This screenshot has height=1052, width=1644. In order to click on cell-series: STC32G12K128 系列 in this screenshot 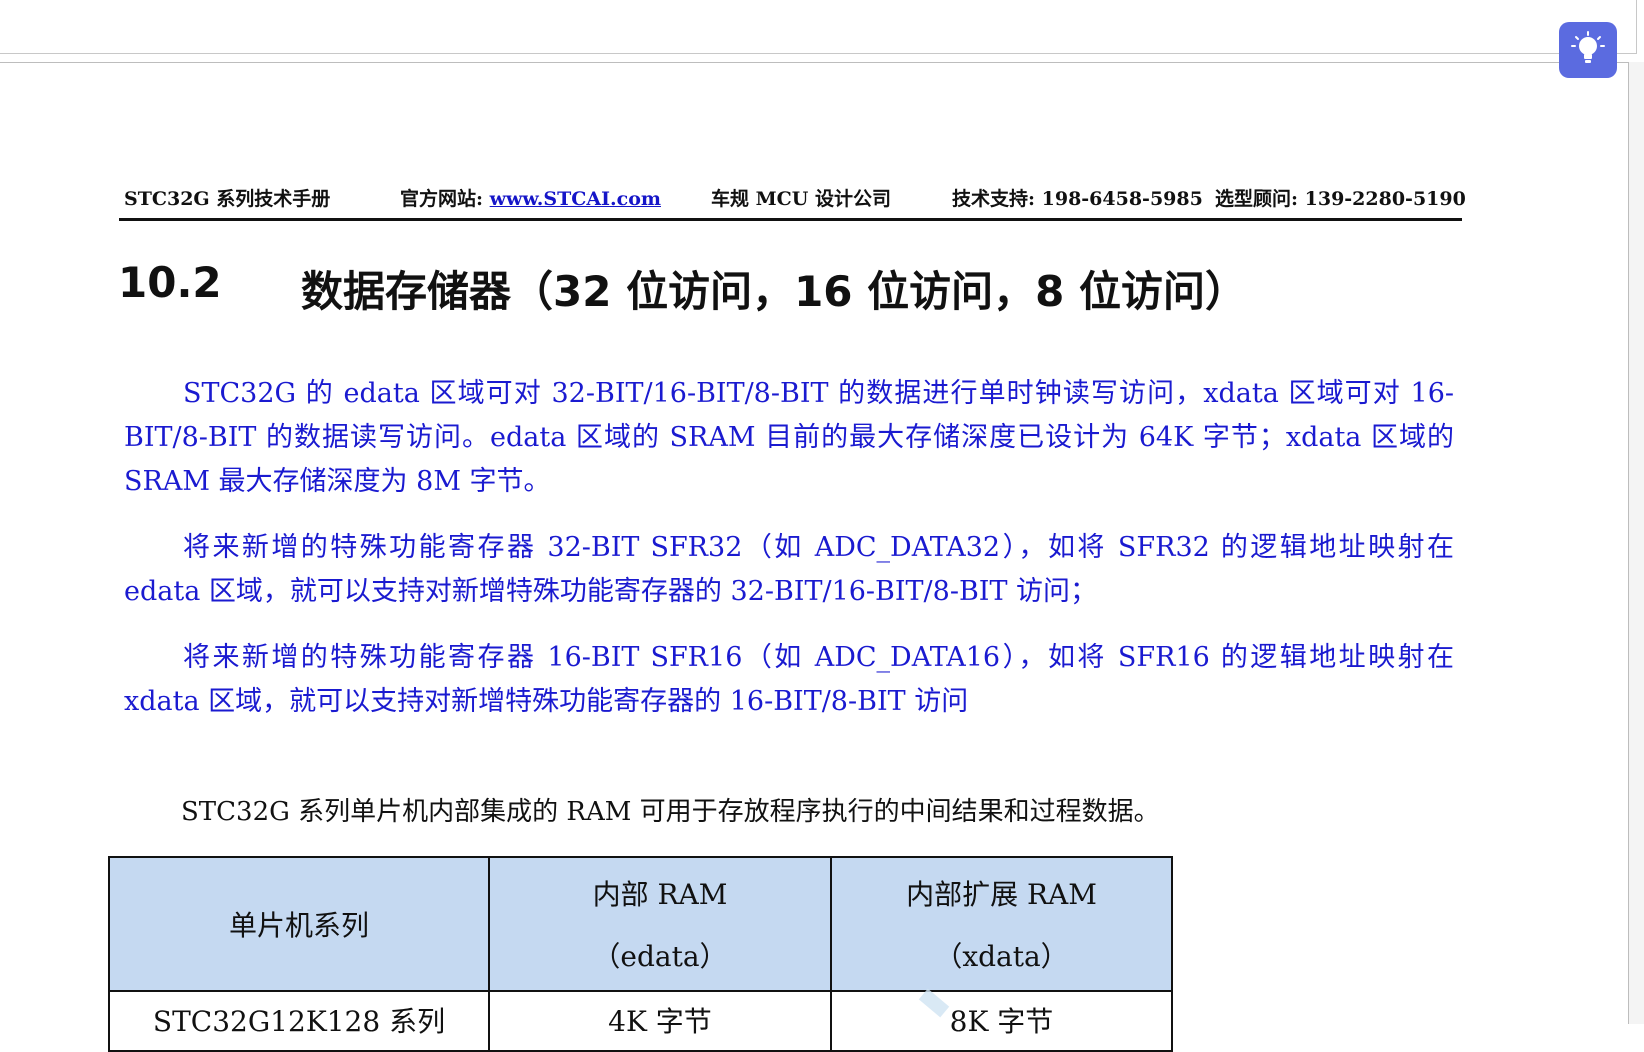, I will do `click(299, 1021)`.